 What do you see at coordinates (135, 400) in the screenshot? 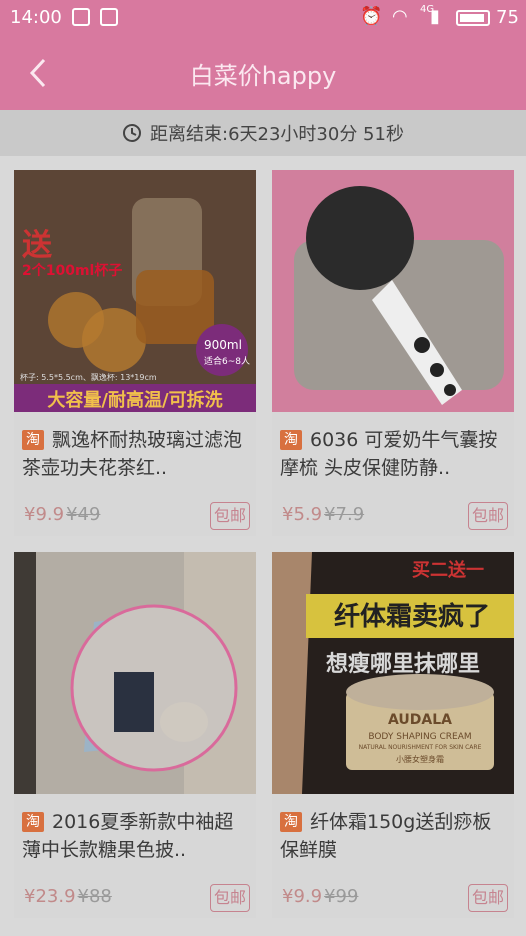
I see `banner-text: 大容量/耐高温/可拆洗` at bounding box center [135, 400].